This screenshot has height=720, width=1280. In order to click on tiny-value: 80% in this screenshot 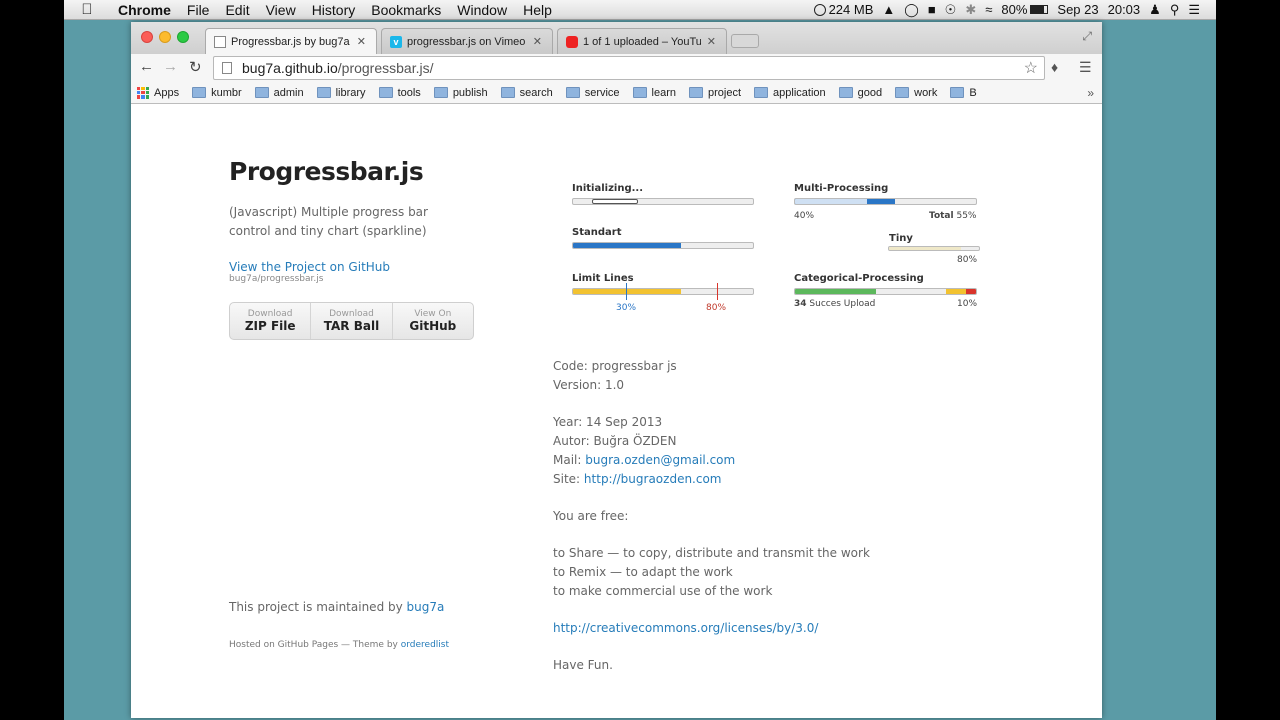, I will do `click(967, 260)`.